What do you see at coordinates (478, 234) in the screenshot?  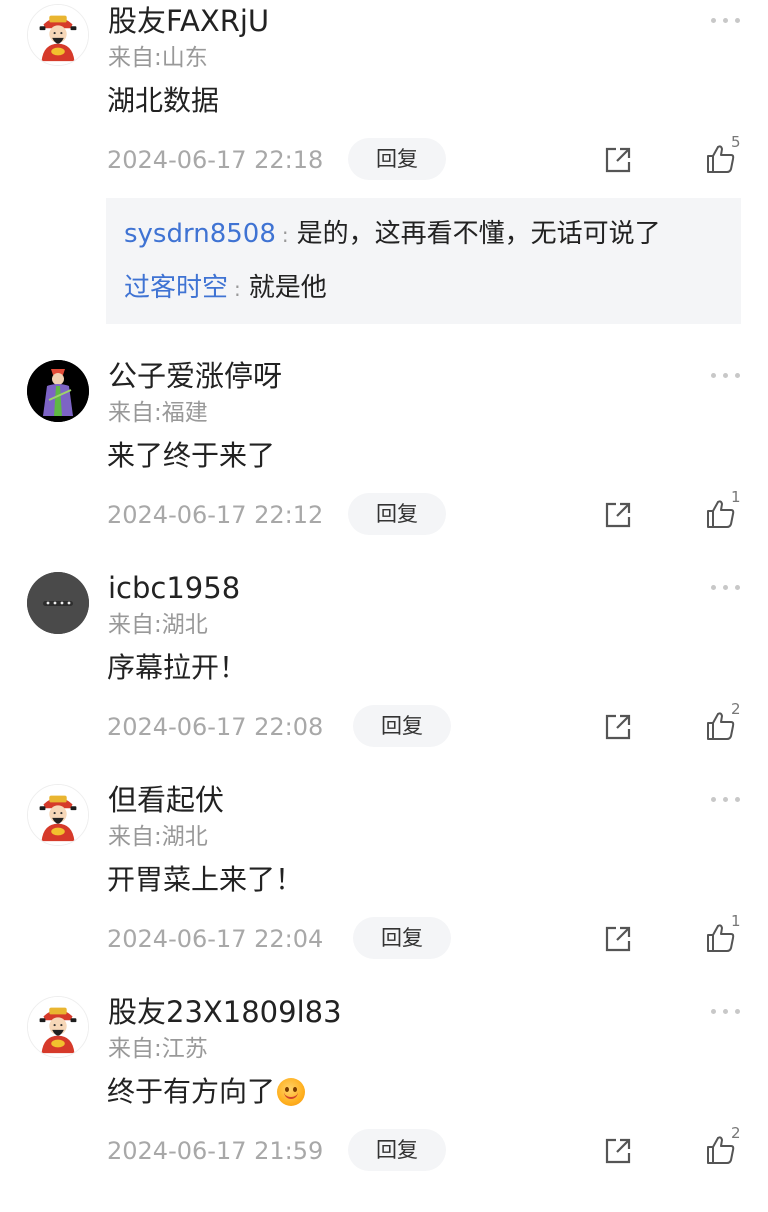 I see `sub-reply-text: 是的，这再看不懂，无话可说了` at bounding box center [478, 234].